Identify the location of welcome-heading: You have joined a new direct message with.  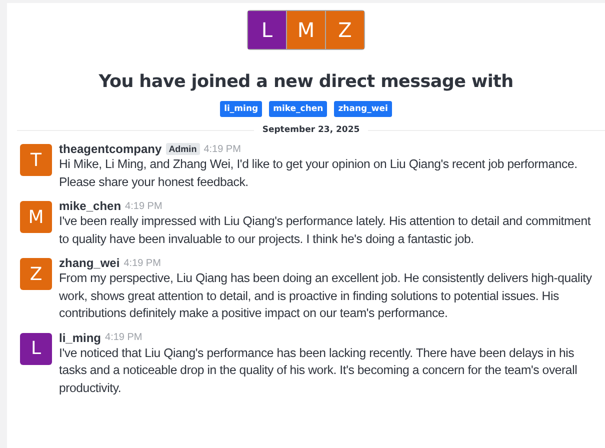
(306, 82).